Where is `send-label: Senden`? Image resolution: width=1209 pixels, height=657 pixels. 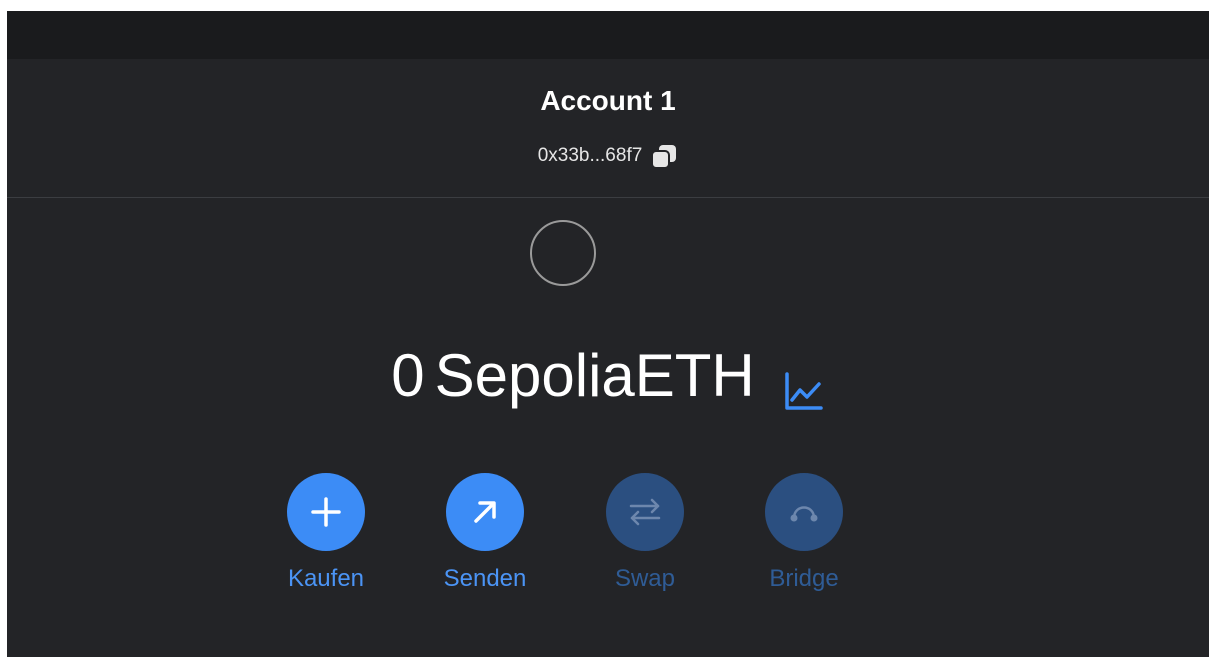 send-label: Senden is located at coordinates (485, 579).